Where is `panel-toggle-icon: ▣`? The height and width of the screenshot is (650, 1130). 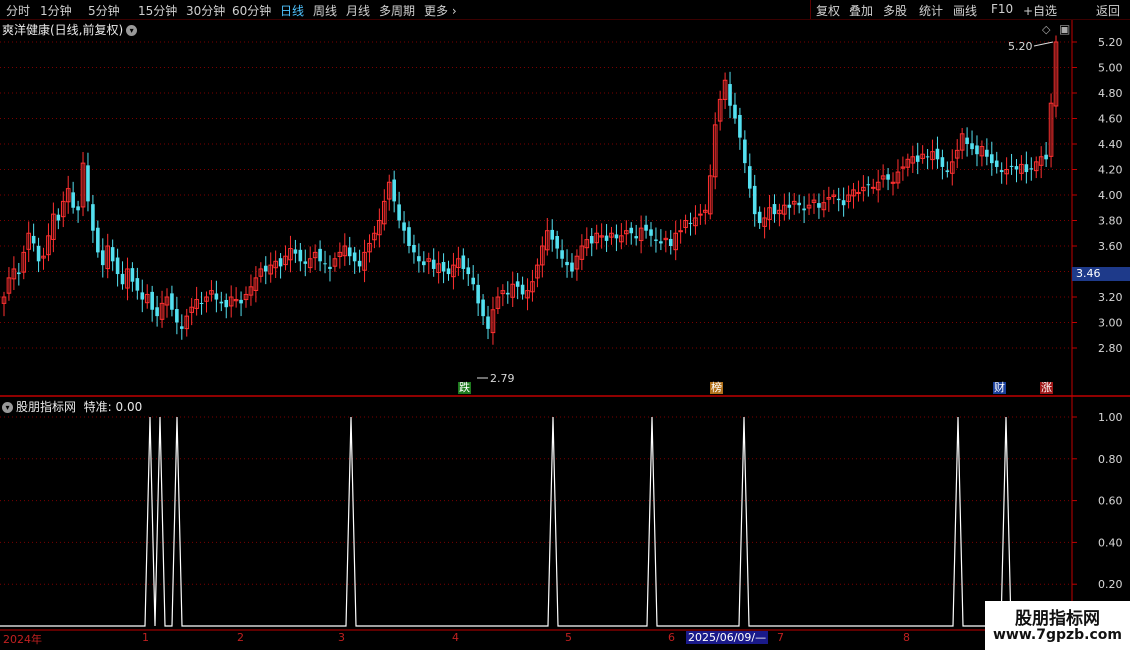
panel-toggle-icon: ▣ is located at coordinates (1064, 29).